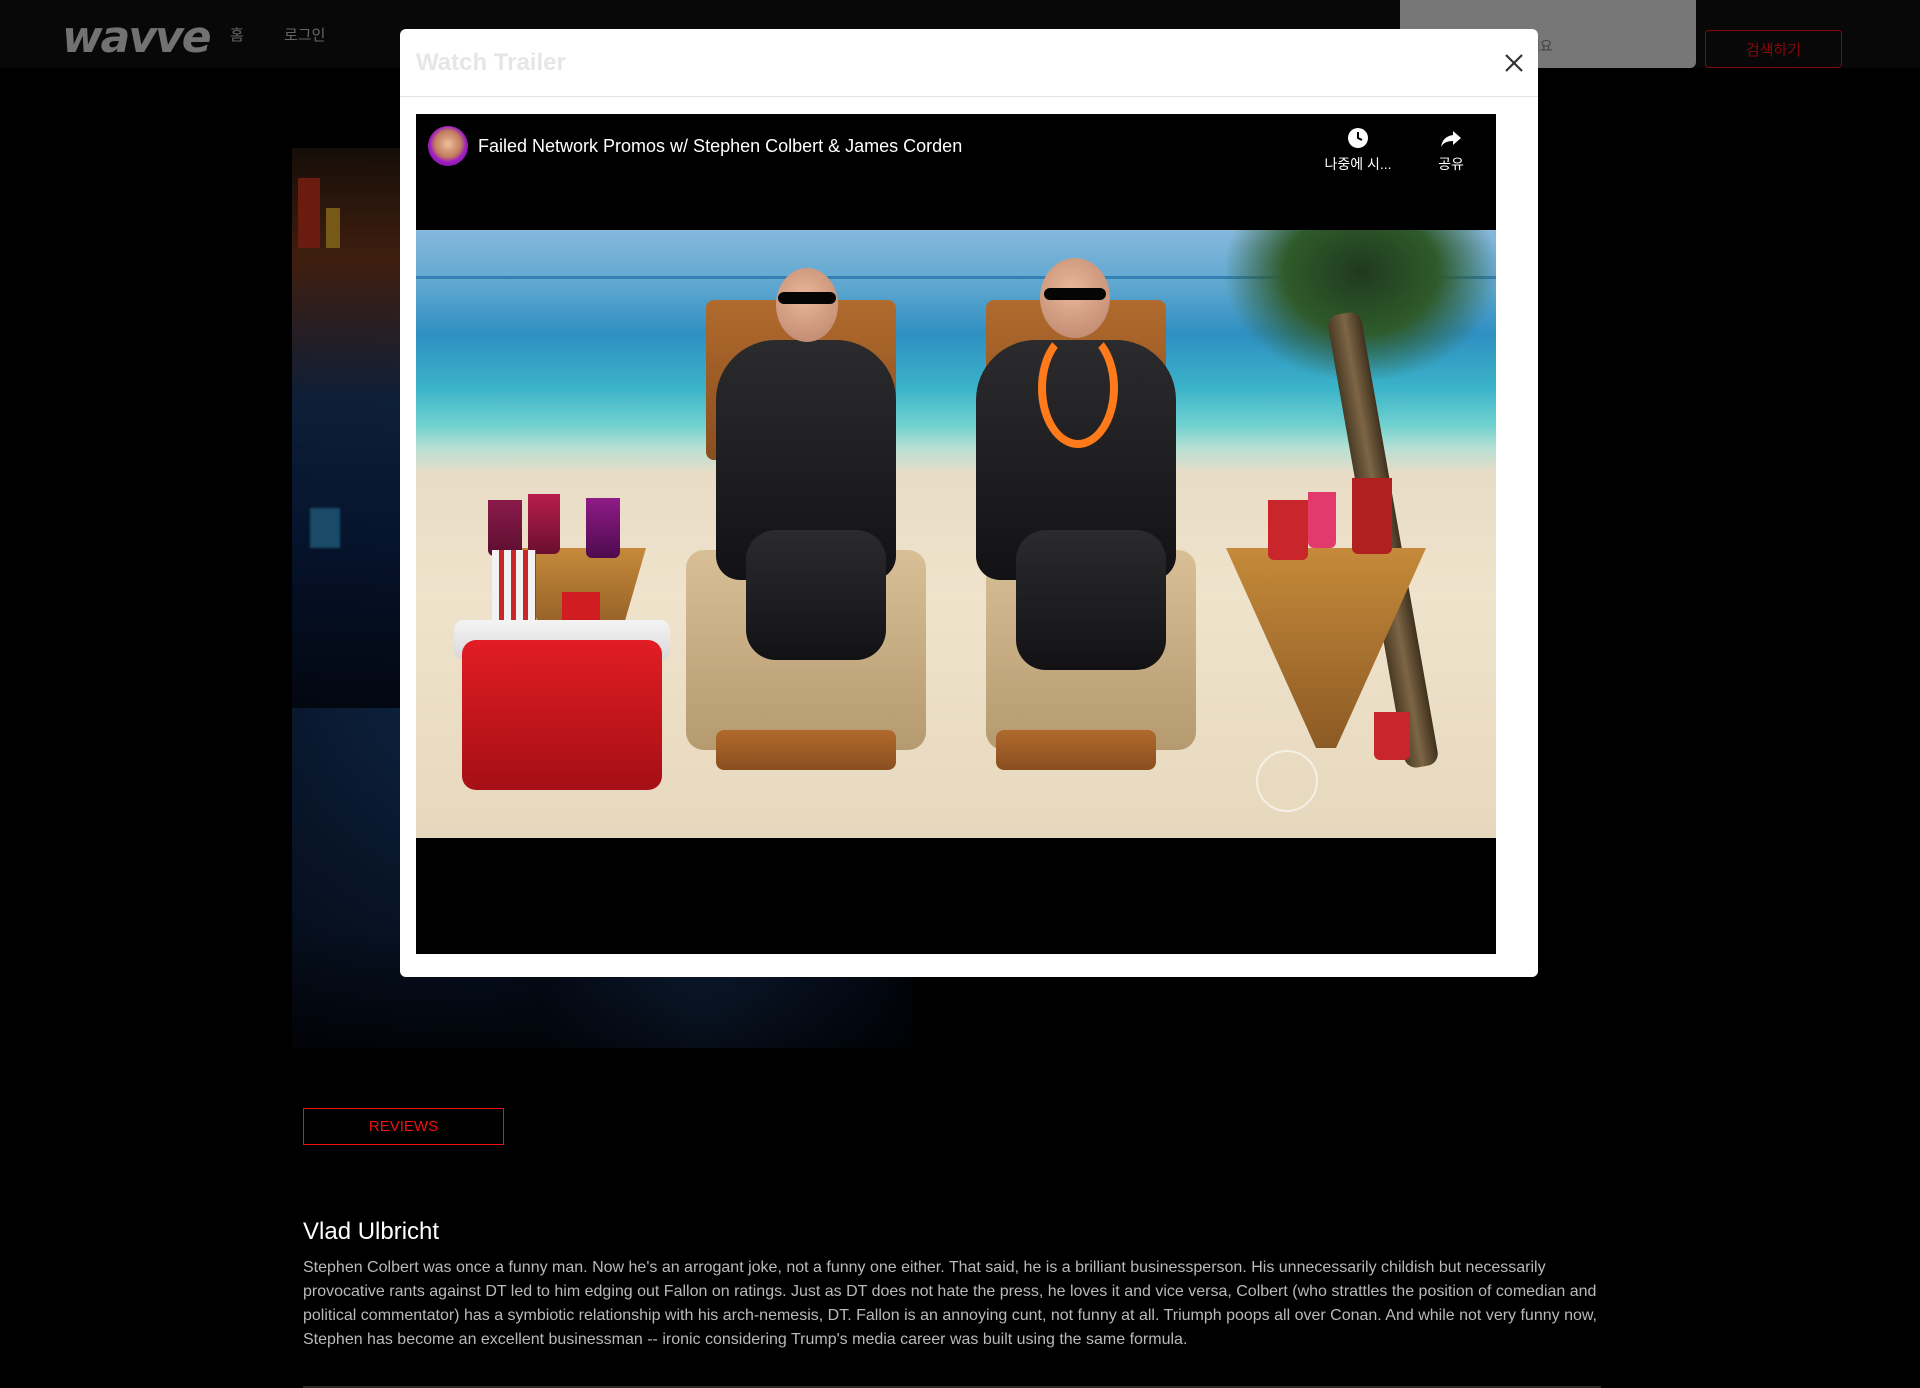 The image size is (1920, 1388). What do you see at coordinates (807, 305) in the screenshot?
I see `head-left` at bounding box center [807, 305].